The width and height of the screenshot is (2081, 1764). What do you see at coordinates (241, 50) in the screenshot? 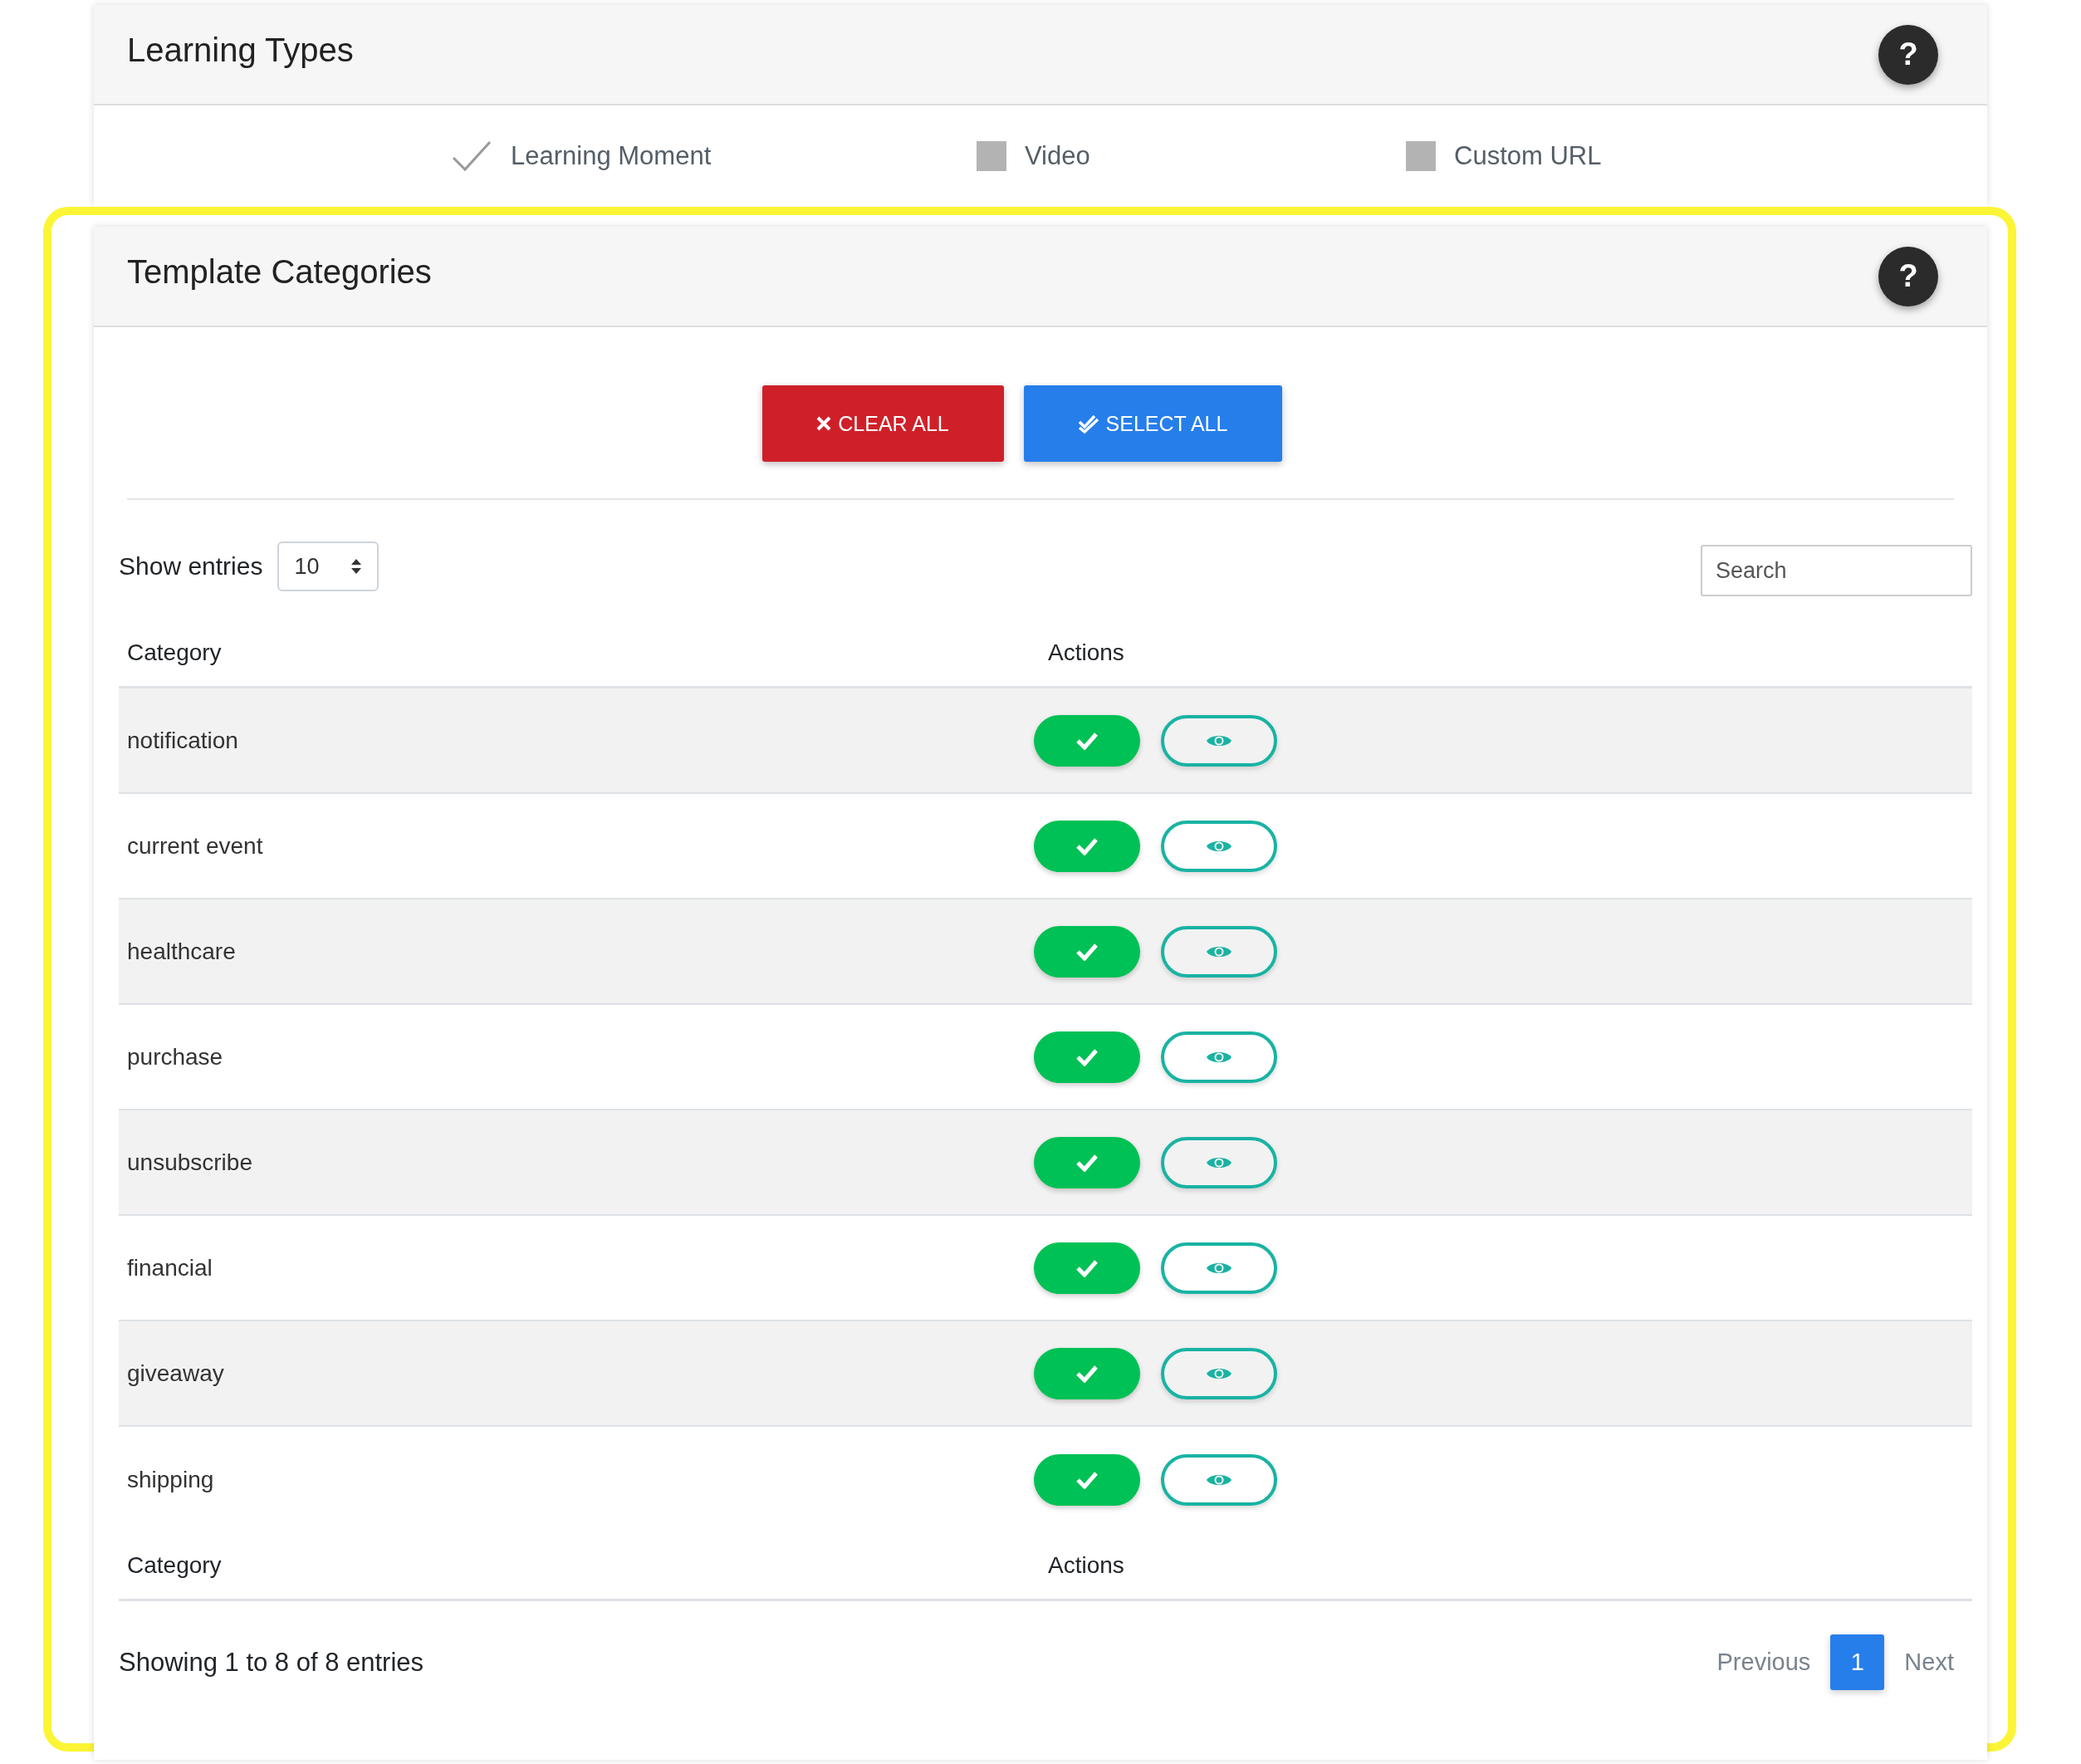
I see `card-title: Learning Types` at bounding box center [241, 50].